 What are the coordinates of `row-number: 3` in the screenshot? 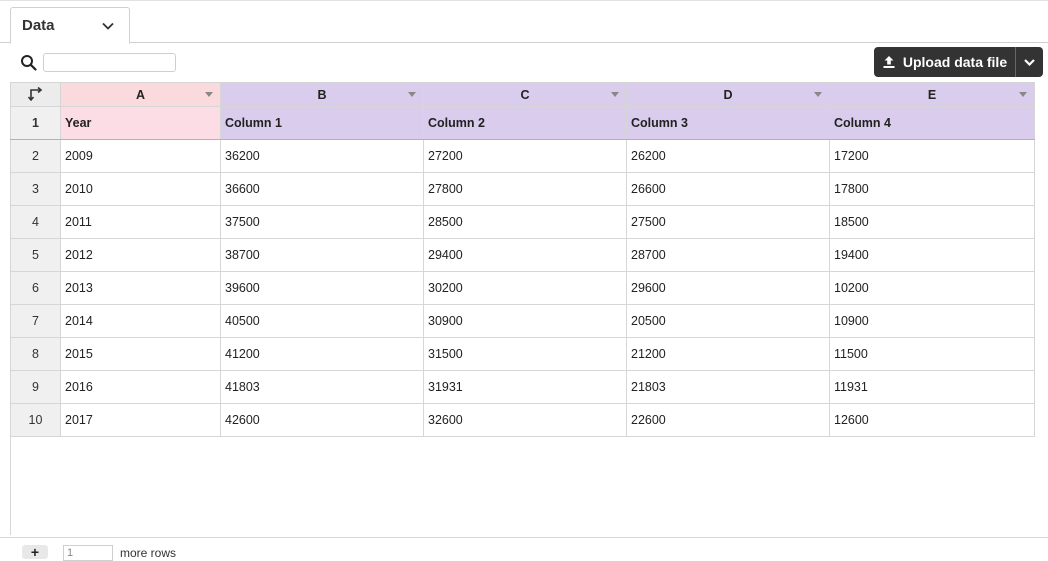 It's located at (35, 189).